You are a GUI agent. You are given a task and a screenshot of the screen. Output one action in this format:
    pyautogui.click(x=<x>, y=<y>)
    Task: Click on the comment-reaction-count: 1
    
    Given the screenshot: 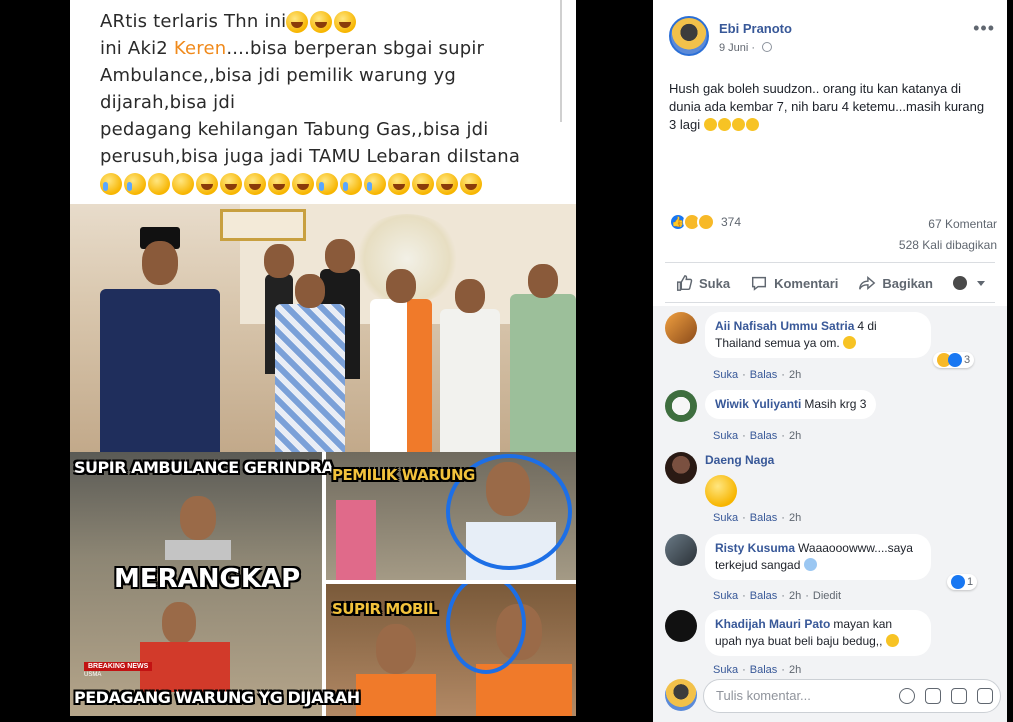 What is the action you would take?
    pyautogui.click(x=970, y=582)
    